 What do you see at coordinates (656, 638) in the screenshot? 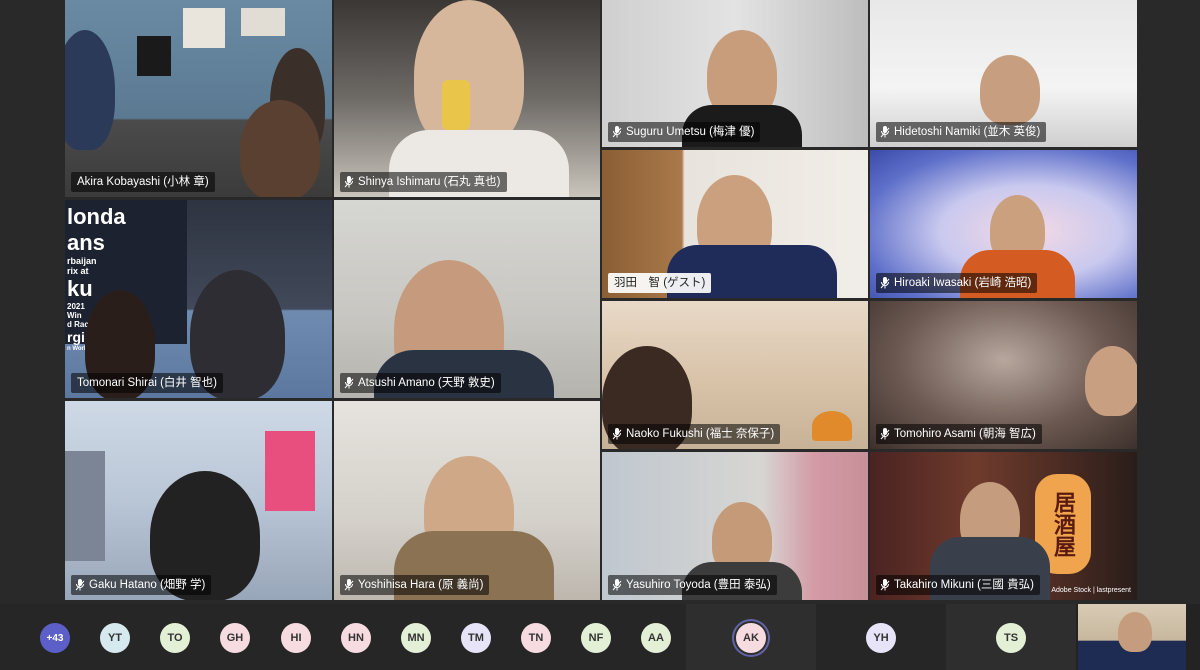
I see `participant-avatar: AA` at bounding box center [656, 638].